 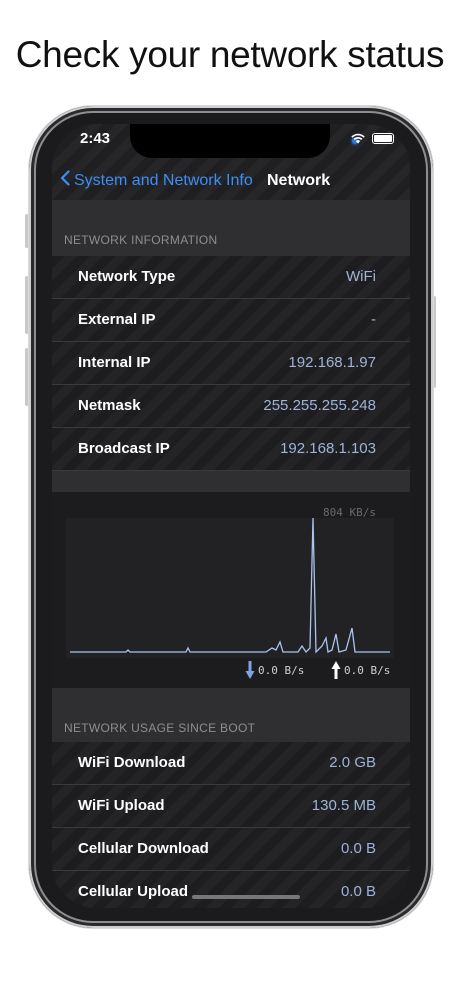 I want to click on status-icons, so click(x=372, y=138).